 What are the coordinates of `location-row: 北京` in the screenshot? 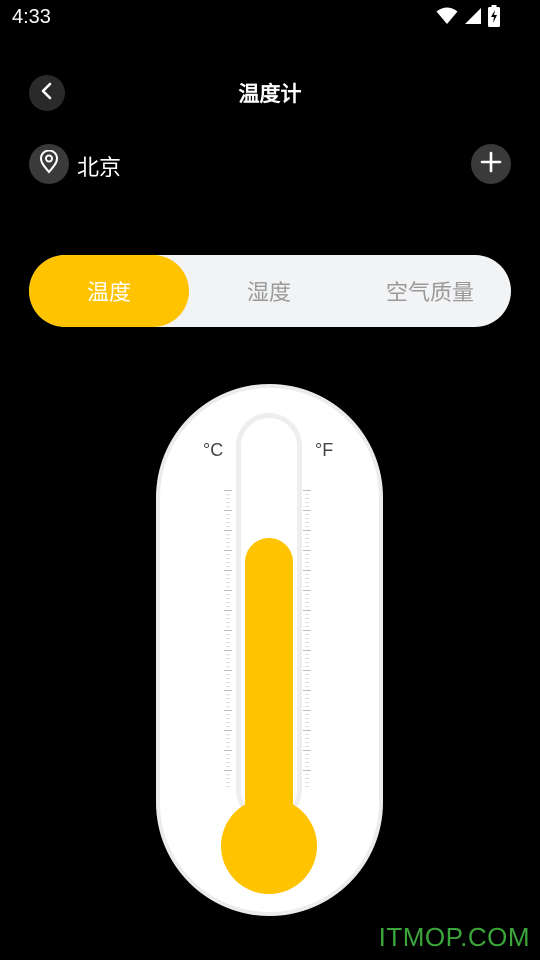 It's located at (270, 164).